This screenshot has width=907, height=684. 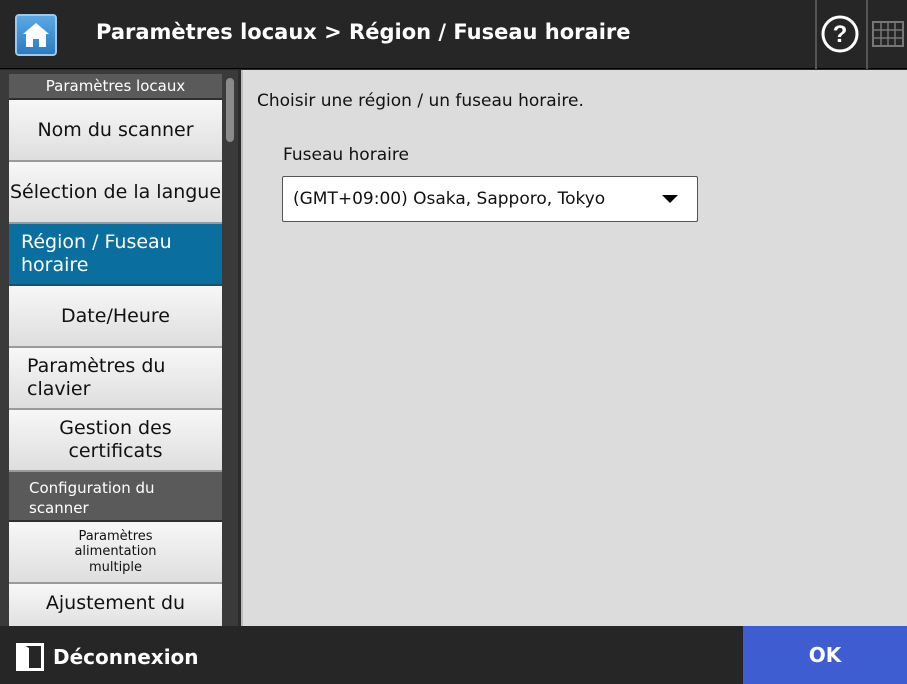 What do you see at coordinates (115, 255) in the screenshot?
I see `sidebar-item-region-timezone: Région / Fuseau horaire` at bounding box center [115, 255].